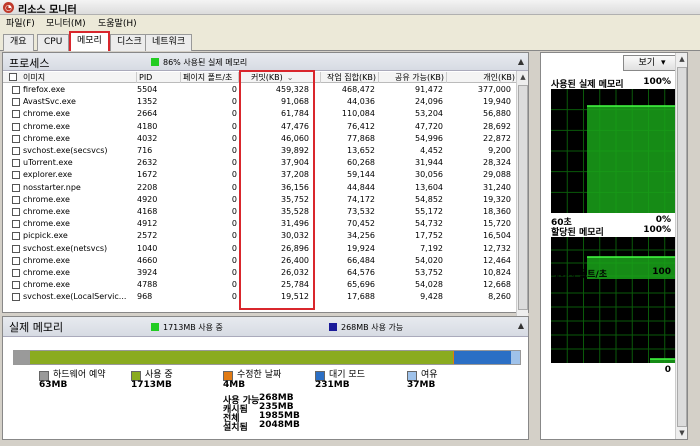 The height and width of the screenshot is (446, 700). Describe the element at coordinates (482, 77) in the screenshot. I see `col-private: 개인(KB)` at that location.